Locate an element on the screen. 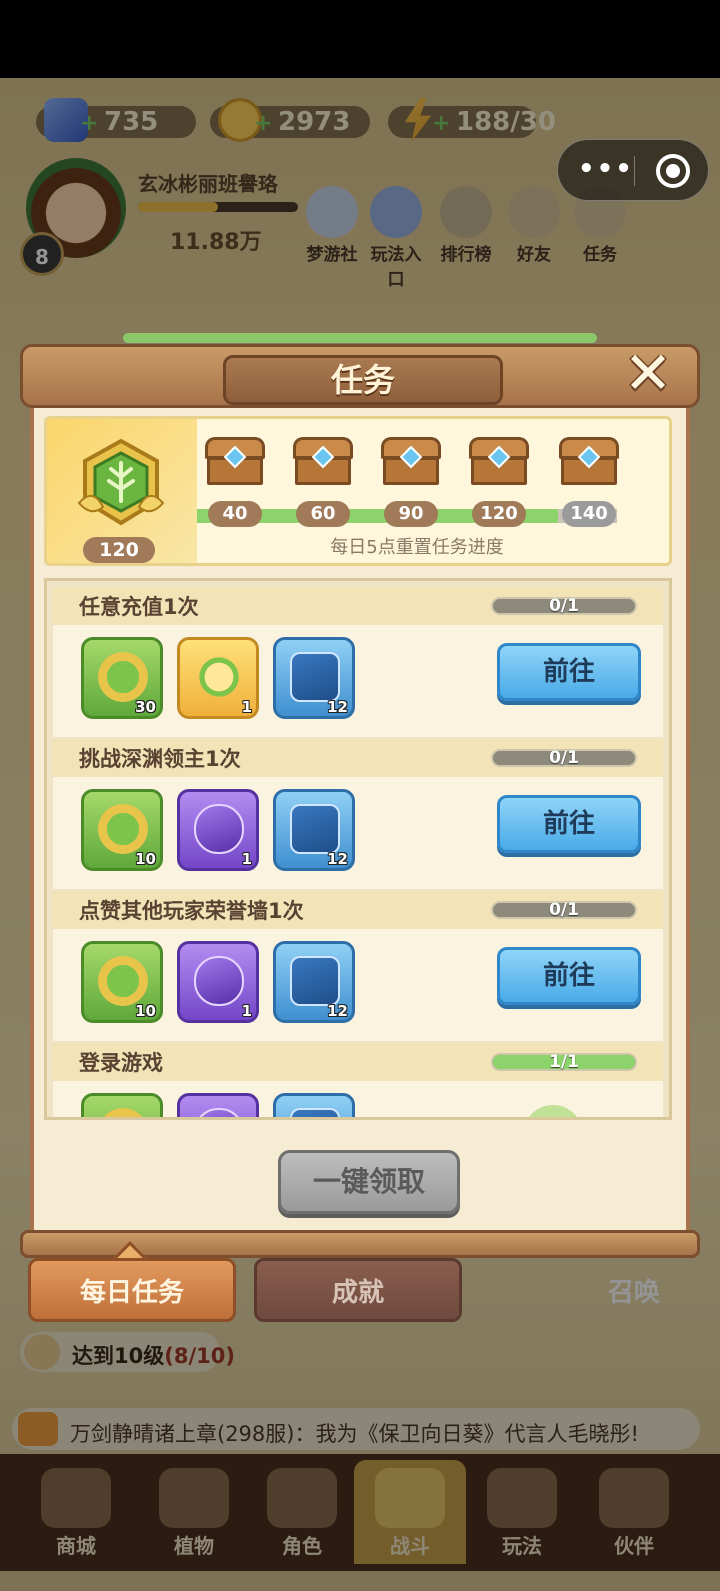  close-icon: ✕ is located at coordinates (648, 373).